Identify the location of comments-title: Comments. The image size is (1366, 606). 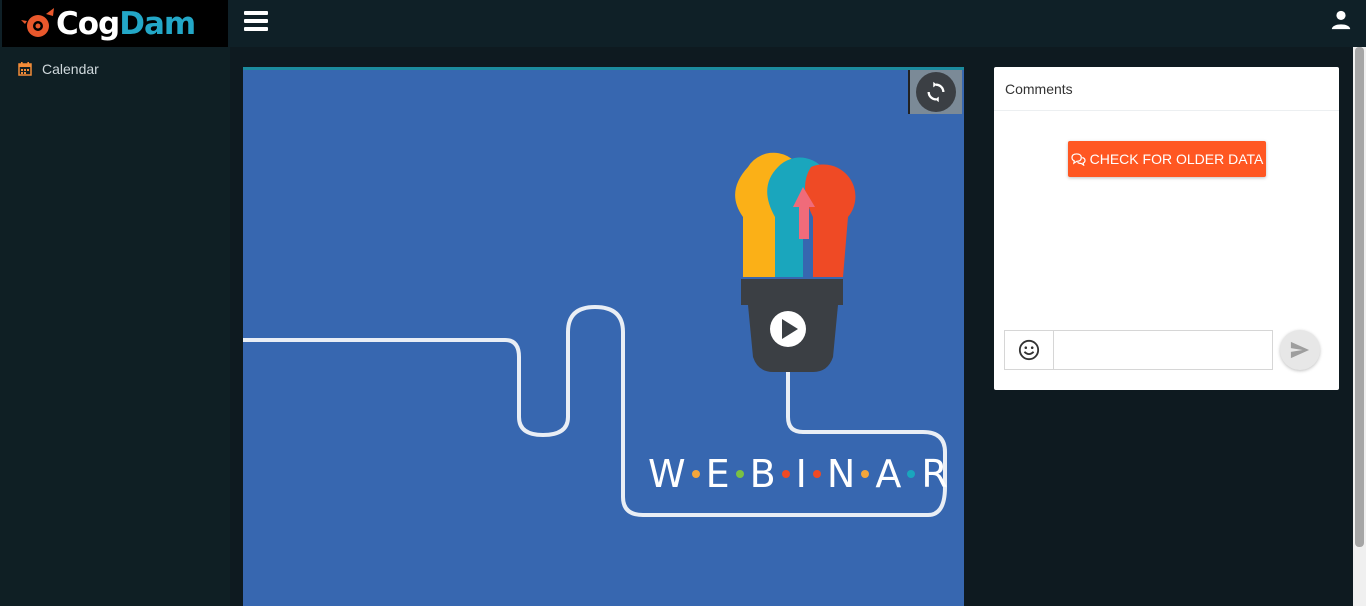
(1166, 89).